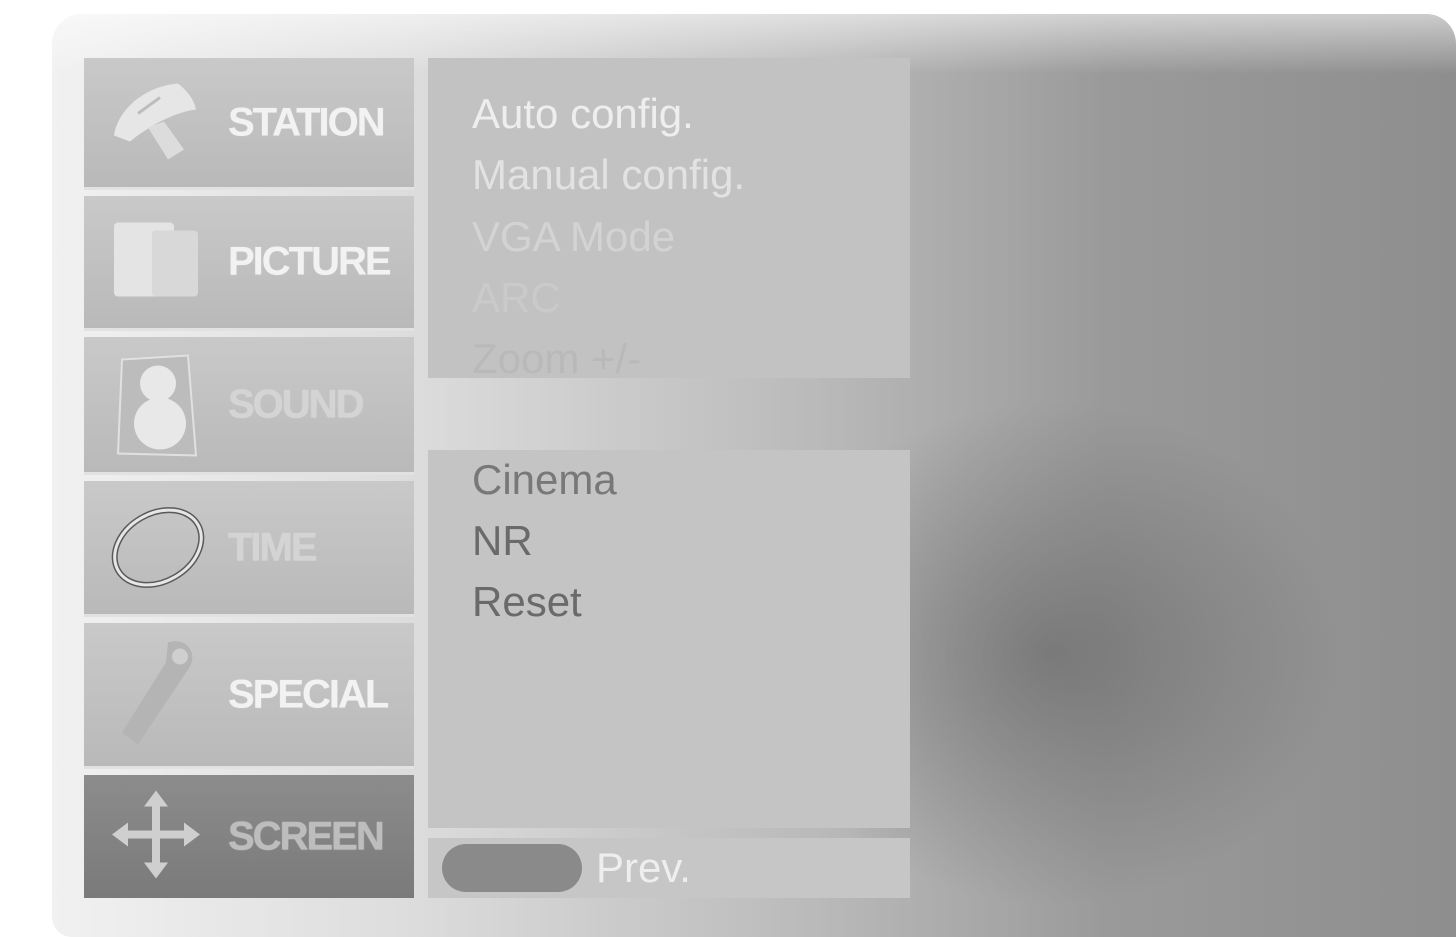 This screenshot has width=1456, height=937. What do you see at coordinates (669, 639) in the screenshot?
I see `screen-submenu-bottom: Cinema NR Reset` at bounding box center [669, 639].